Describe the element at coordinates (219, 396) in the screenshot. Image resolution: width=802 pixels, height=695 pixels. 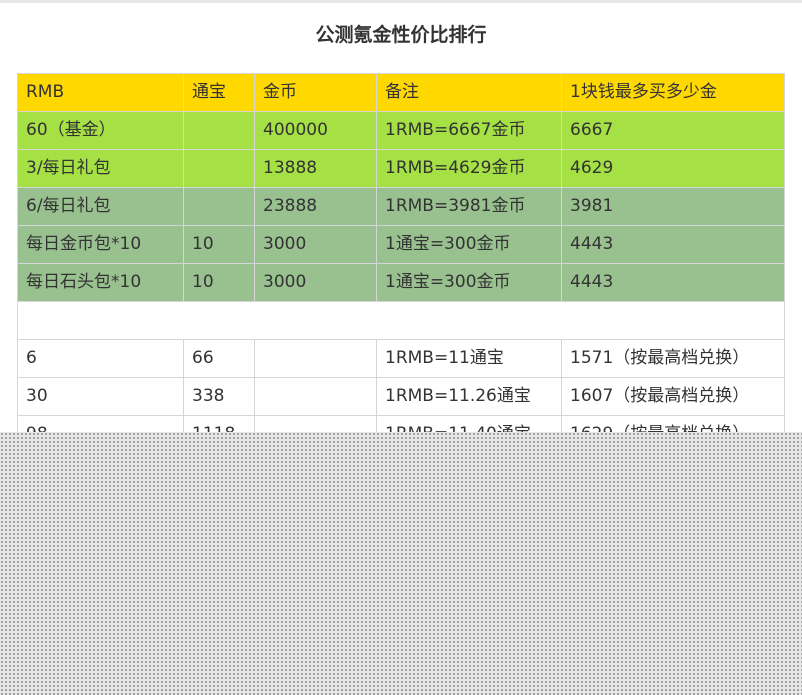
I see `cell-tongbao: 338` at that location.